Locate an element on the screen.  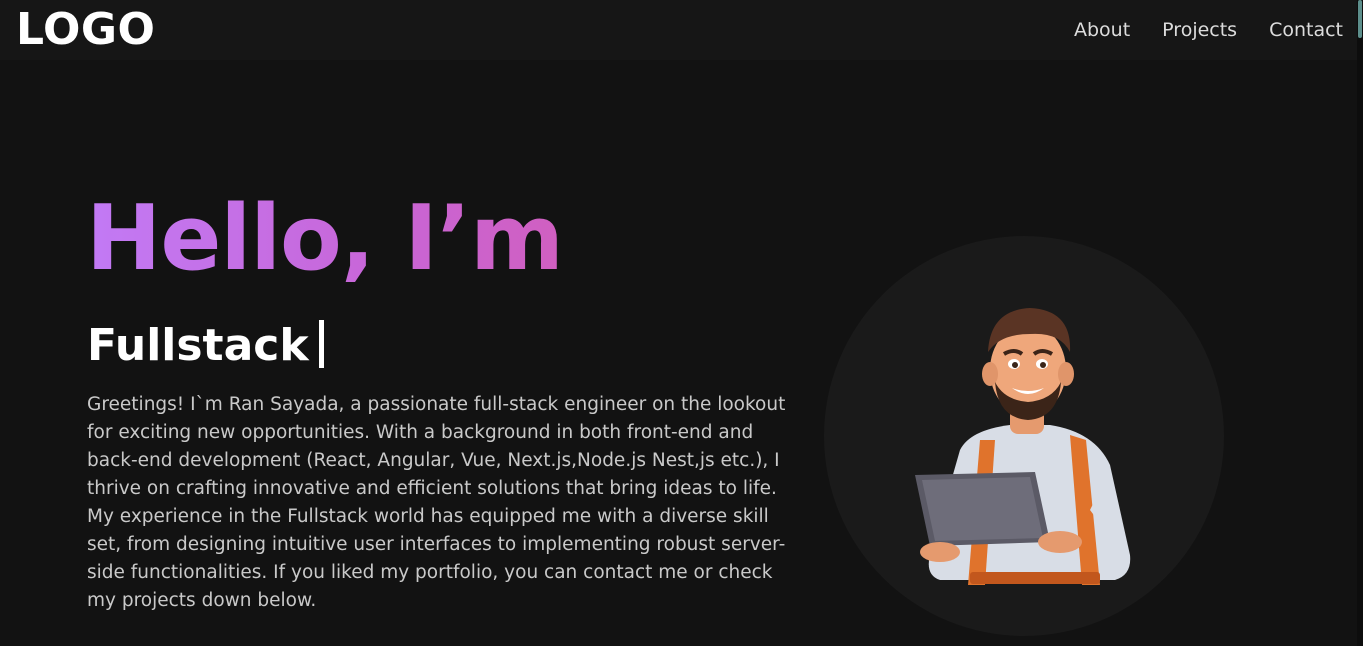
nav-link-projects: Projects is located at coordinates (1199, 30).